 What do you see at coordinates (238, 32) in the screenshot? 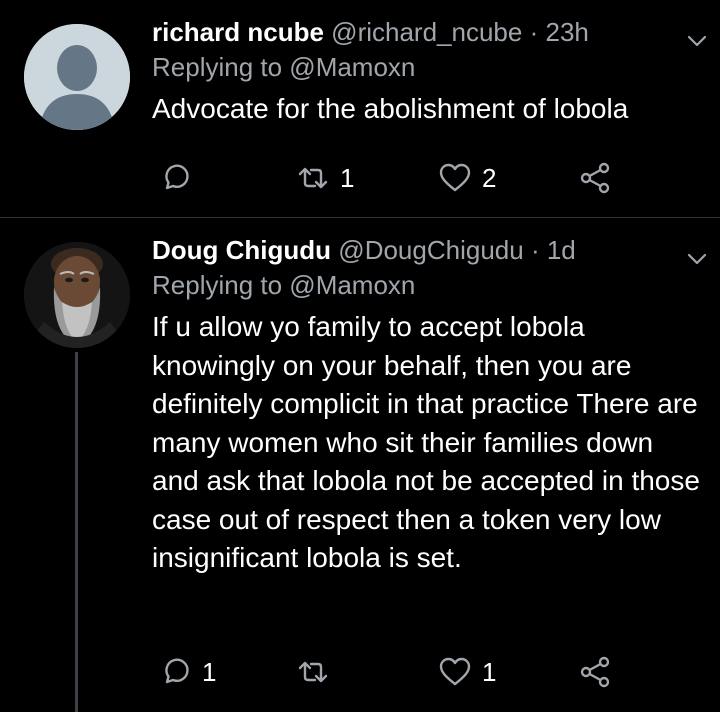
I see `display-name: richard ncube` at bounding box center [238, 32].